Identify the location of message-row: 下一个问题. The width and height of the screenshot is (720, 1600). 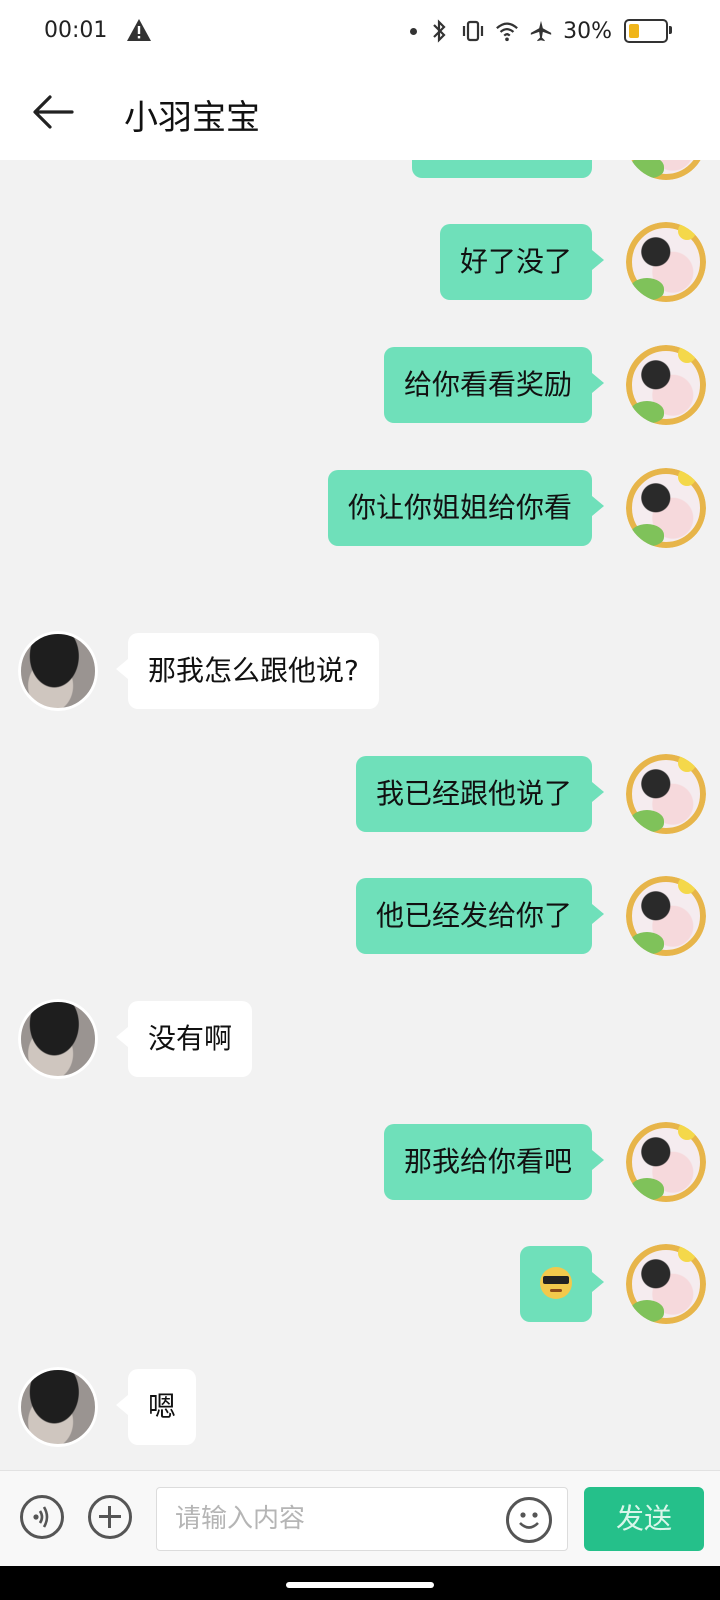
(360, 170).